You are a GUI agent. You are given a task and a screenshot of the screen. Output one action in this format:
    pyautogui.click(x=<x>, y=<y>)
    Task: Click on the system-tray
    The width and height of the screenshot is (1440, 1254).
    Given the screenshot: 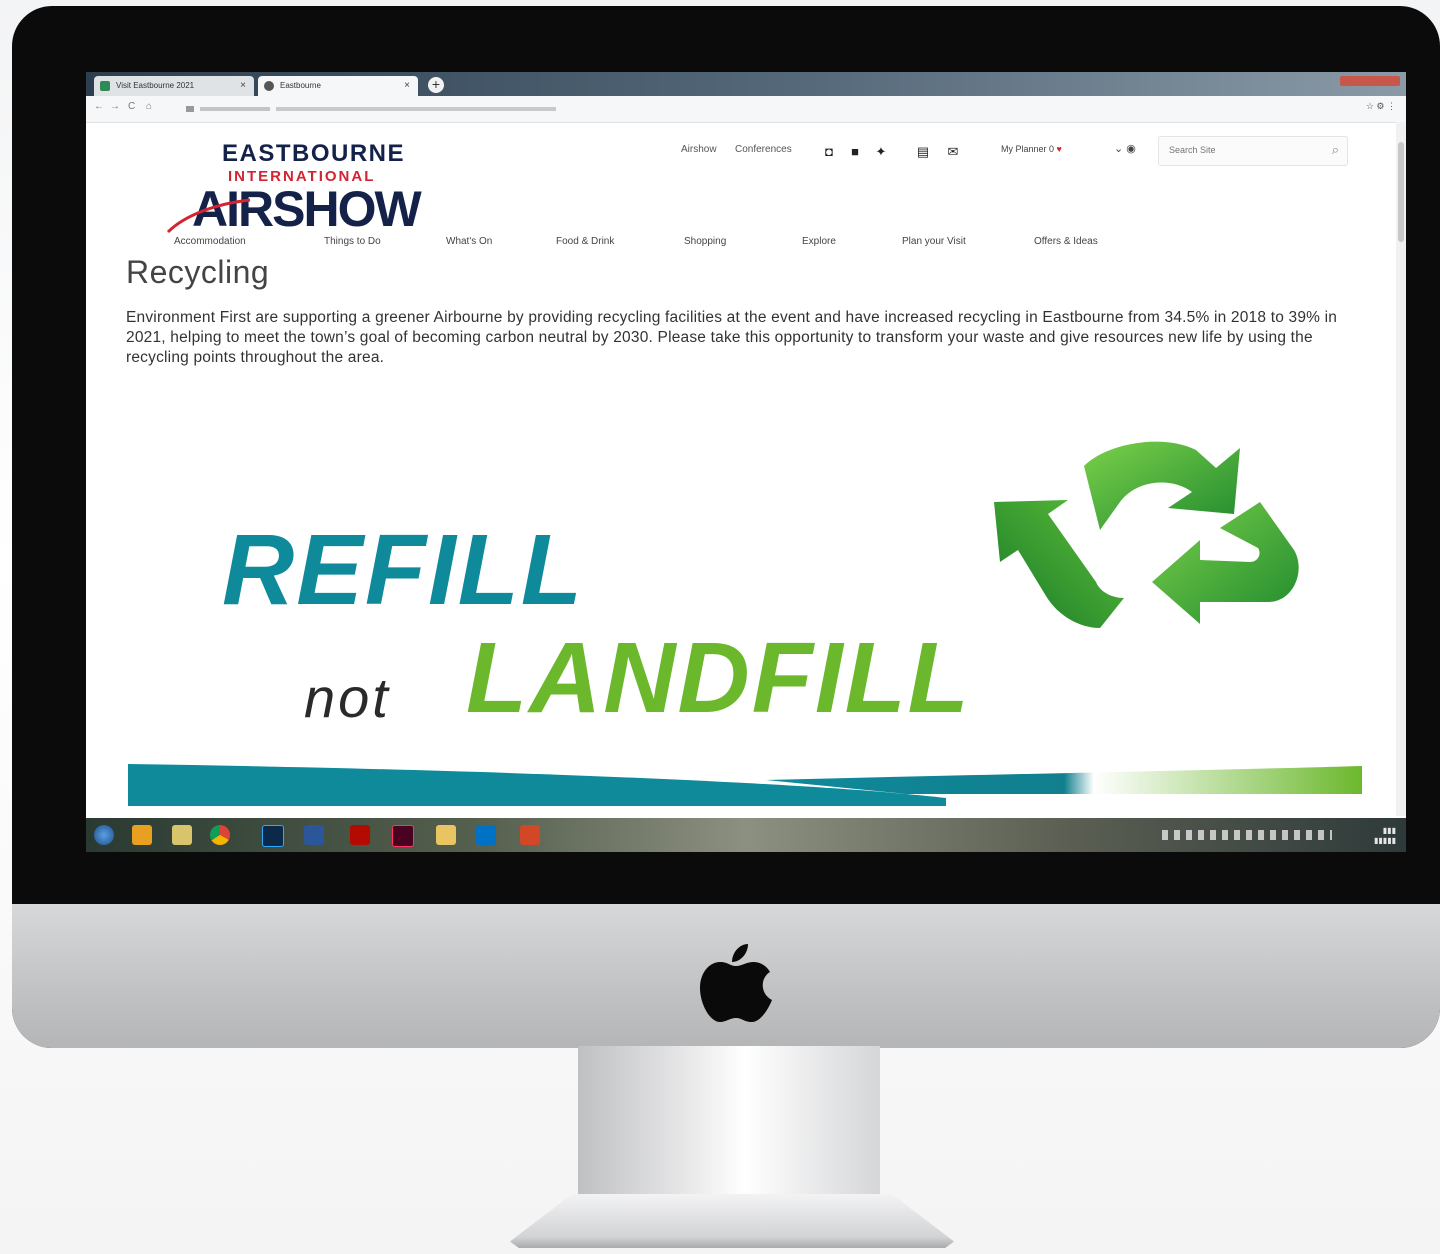 What is the action you would take?
    pyautogui.click(x=1247, y=835)
    